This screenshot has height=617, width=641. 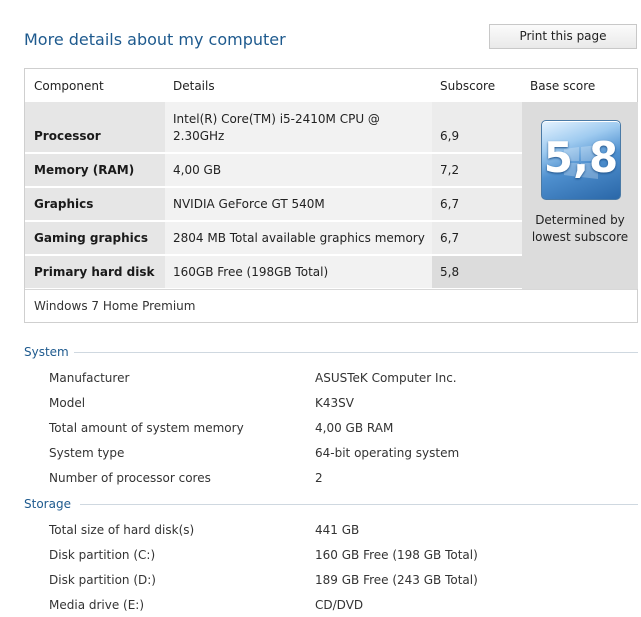 I want to click on property-value: K43SV, so click(x=334, y=403).